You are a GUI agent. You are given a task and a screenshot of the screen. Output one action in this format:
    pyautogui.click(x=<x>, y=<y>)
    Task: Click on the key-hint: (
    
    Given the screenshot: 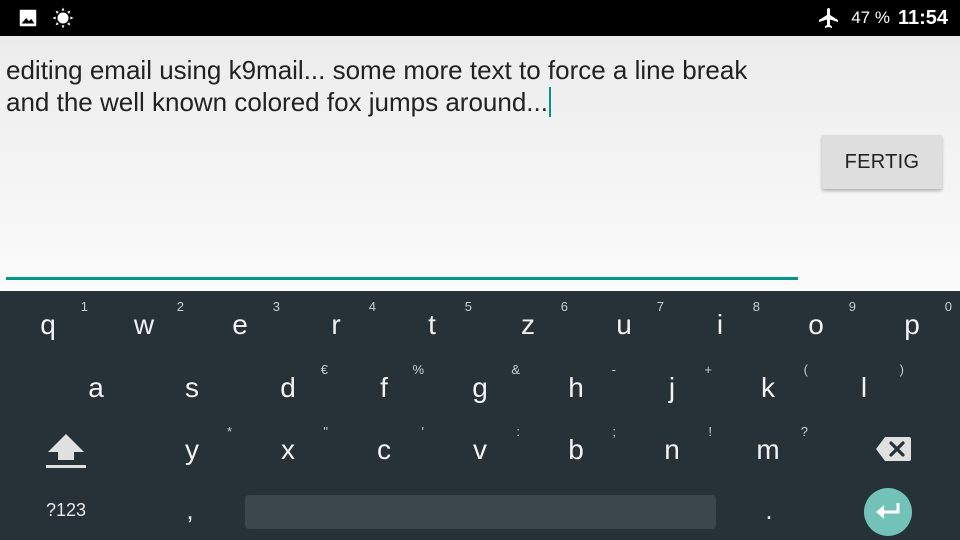 What is the action you would take?
    pyautogui.click(x=805, y=369)
    